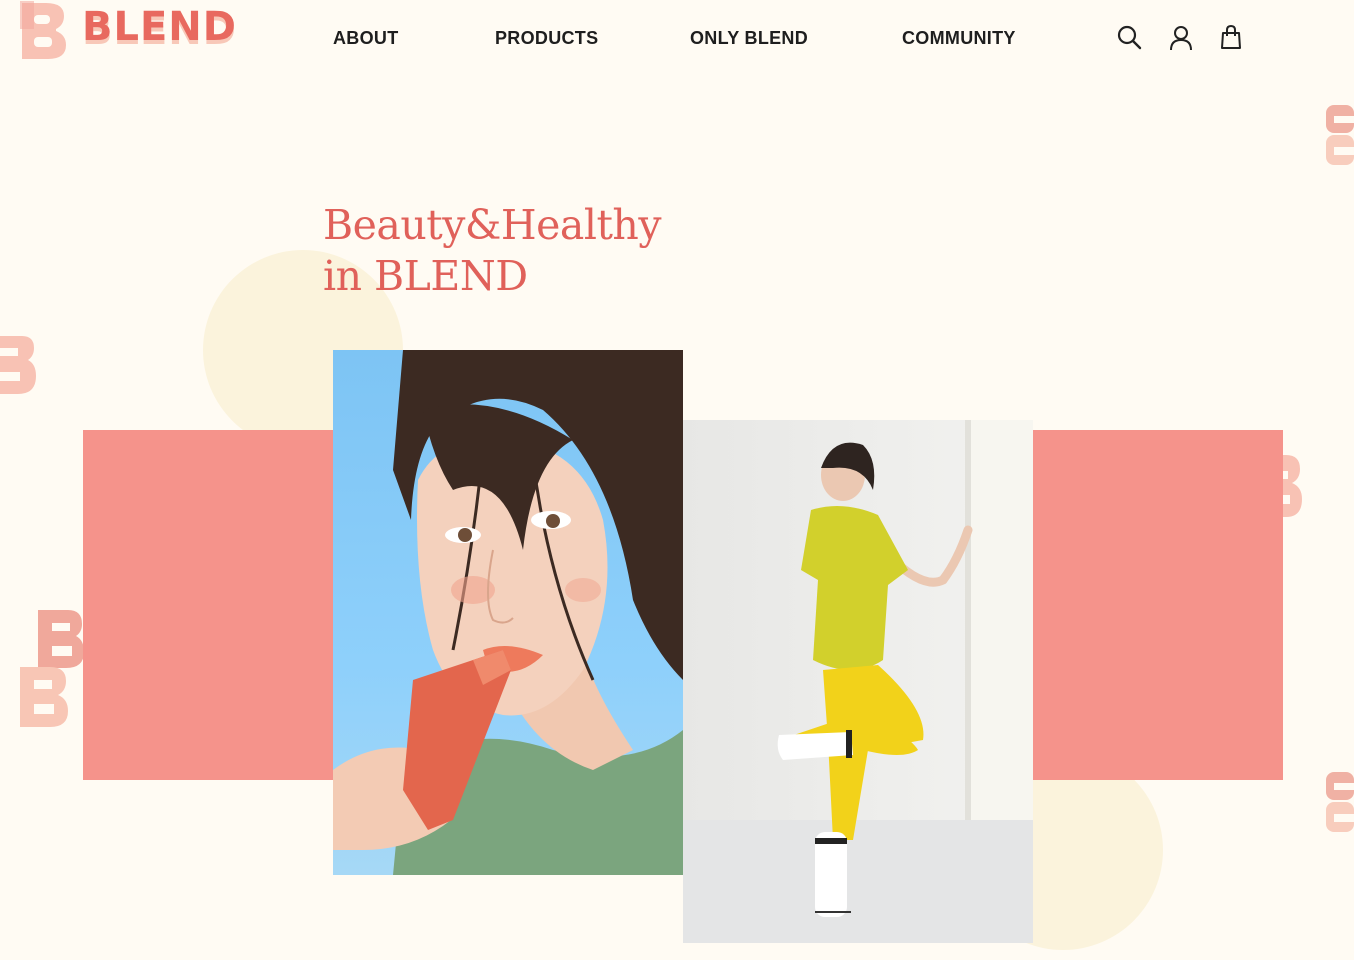  I want to click on hero-headline: Beauty&Healthy in BLEND, so click(492, 251).